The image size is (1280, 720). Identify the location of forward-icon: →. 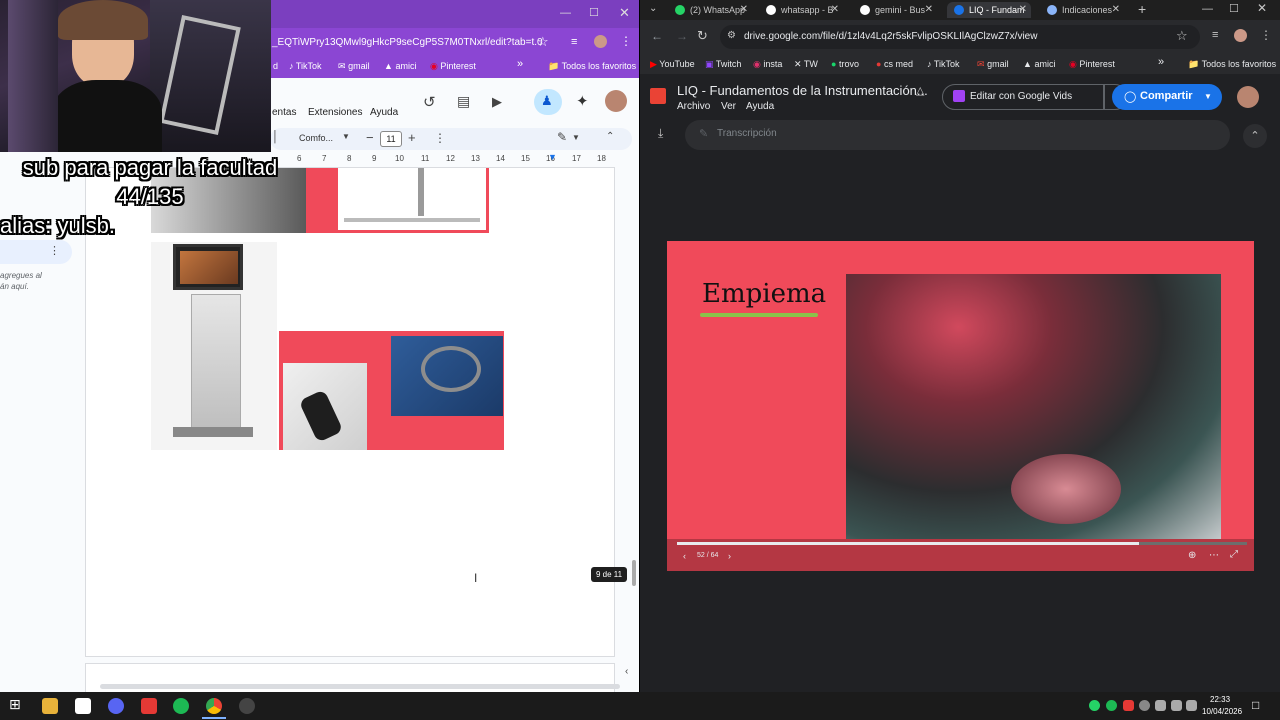
(682, 36).